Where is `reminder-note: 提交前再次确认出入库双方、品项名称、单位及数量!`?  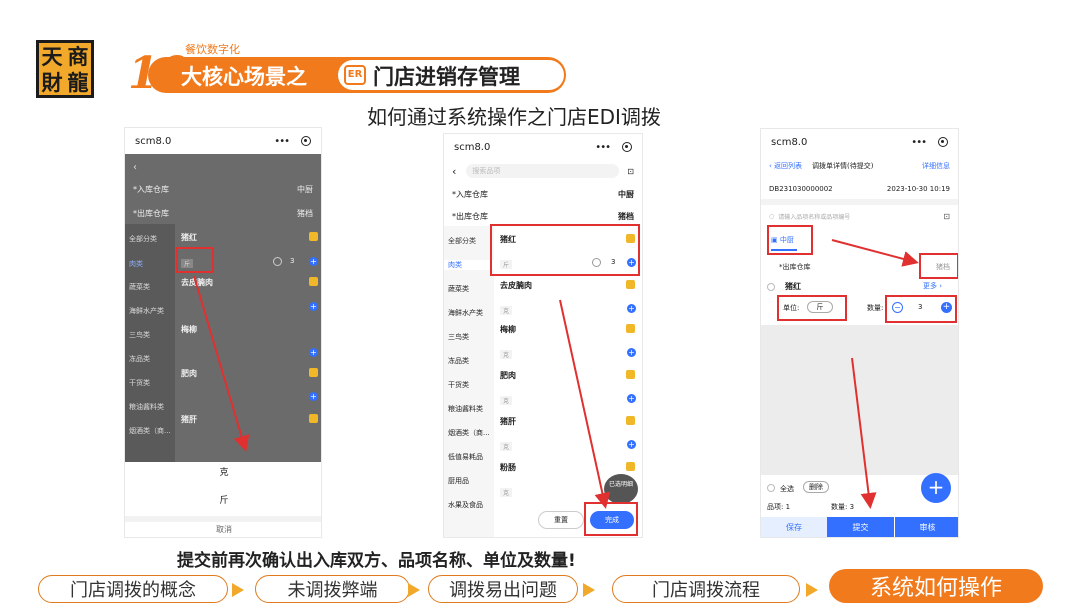 reminder-note: 提交前再次确认出入库双方、品项名称、单位及数量! is located at coordinates (376, 561).